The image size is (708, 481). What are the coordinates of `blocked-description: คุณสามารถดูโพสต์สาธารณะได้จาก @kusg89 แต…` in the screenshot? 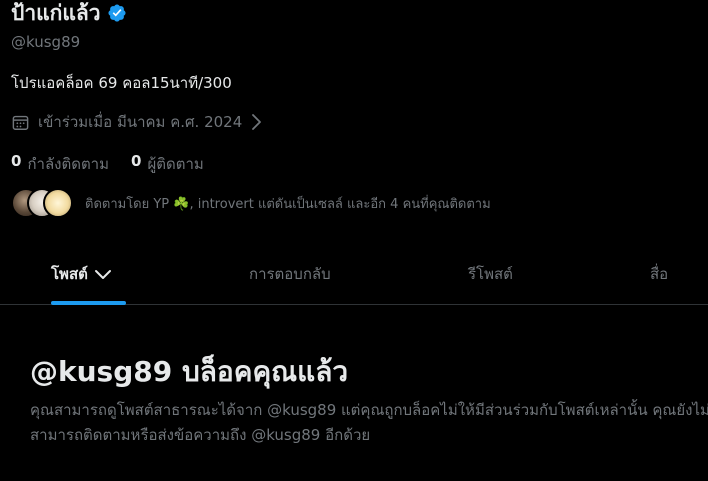 It's located at (369, 422).